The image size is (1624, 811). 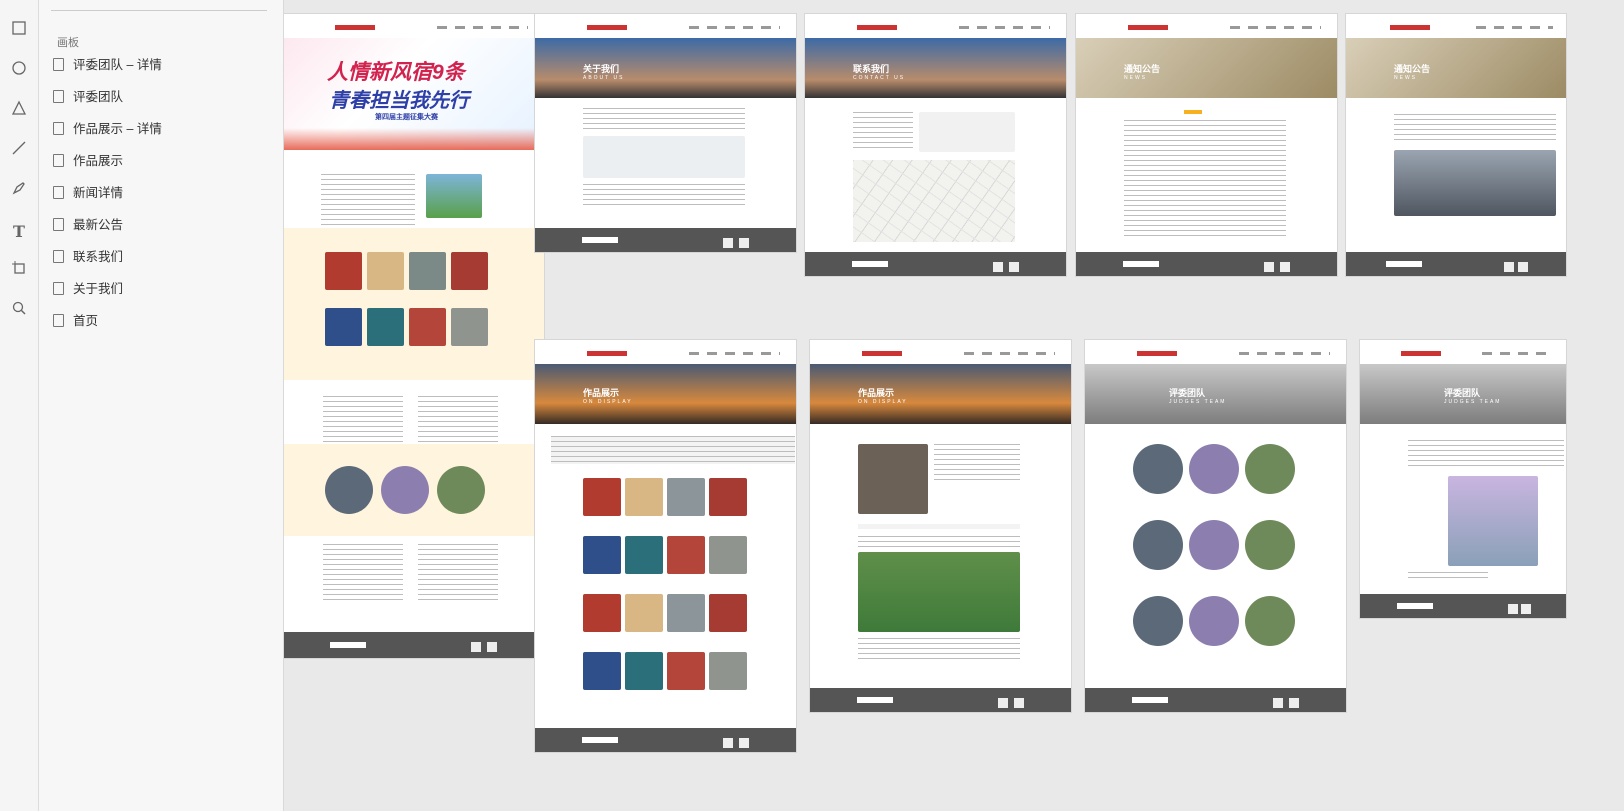 What do you see at coordinates (19, 152) in the screenshot?
I see `line-icon` at bounding box center [19, 152].